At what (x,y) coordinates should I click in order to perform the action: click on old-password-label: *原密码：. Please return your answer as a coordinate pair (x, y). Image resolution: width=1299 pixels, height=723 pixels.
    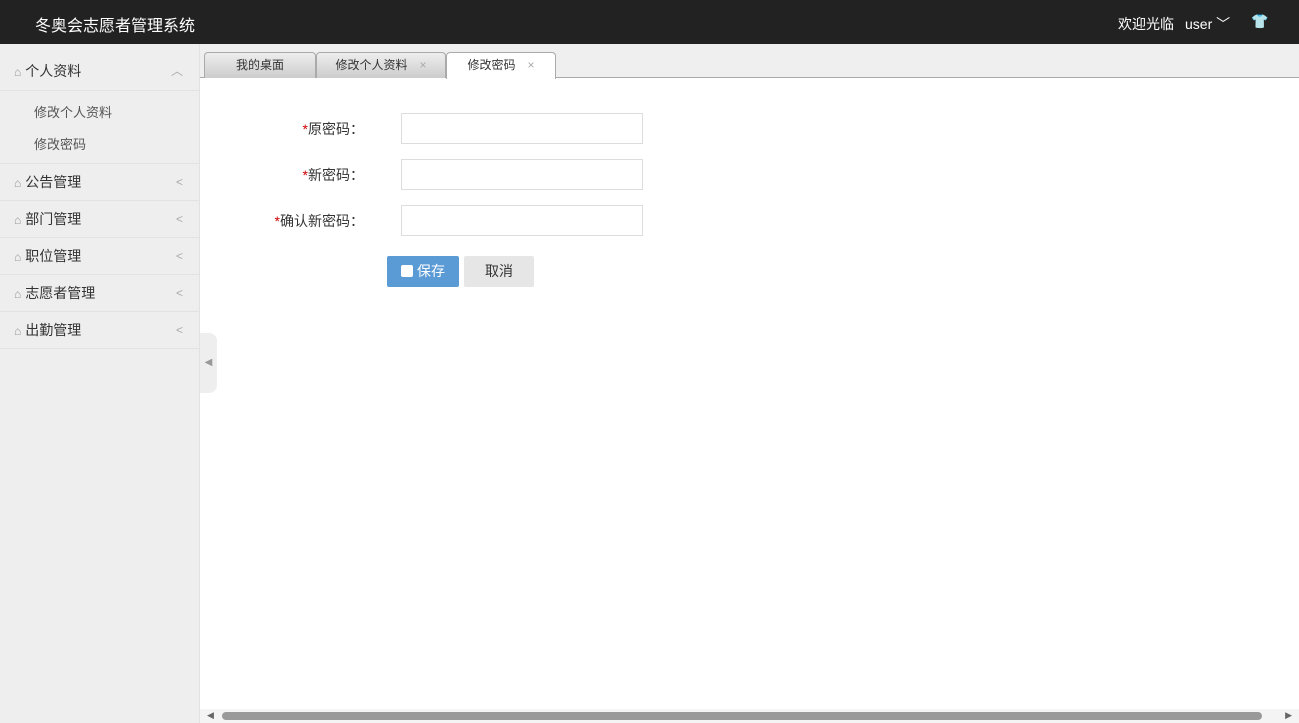
    Looking at the image, I should click on (333, 129).